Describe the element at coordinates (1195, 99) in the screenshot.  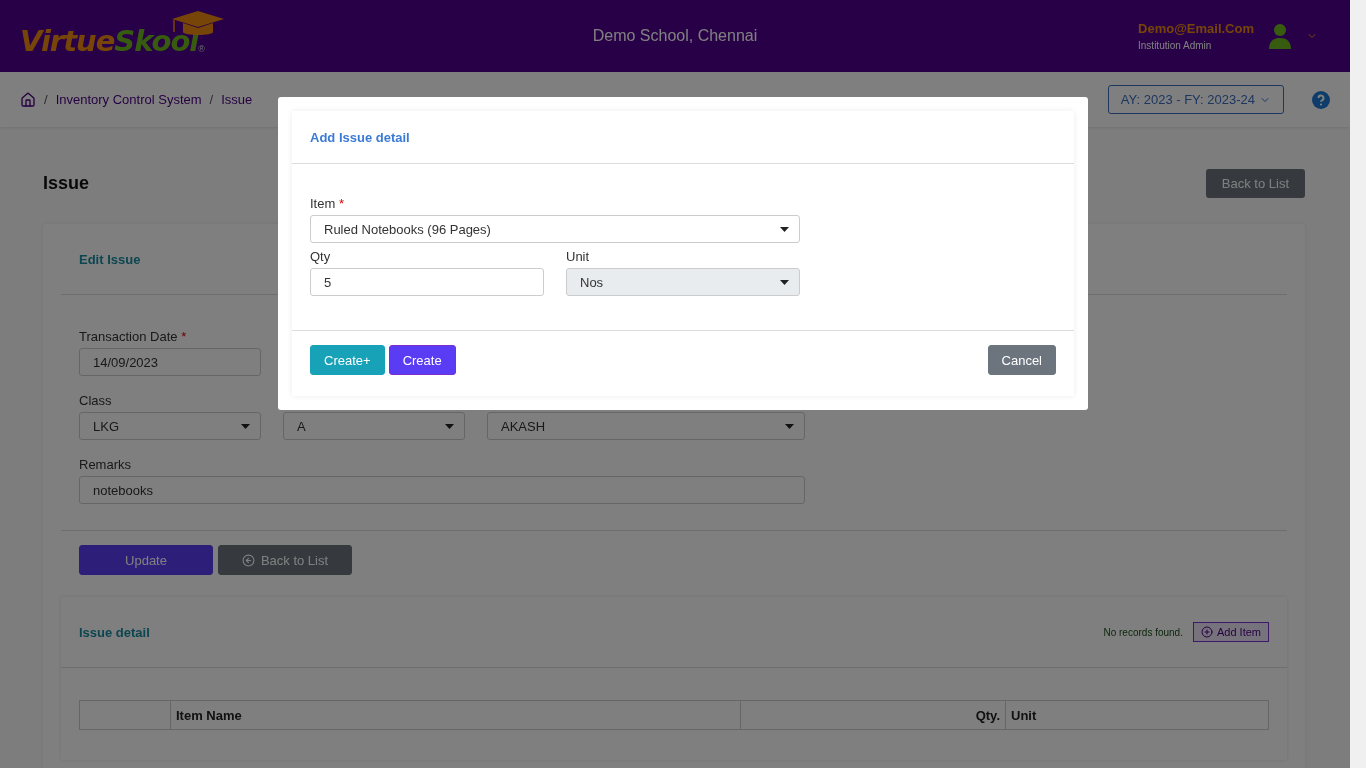
I see `academic-year-dropdown: AY: 2023 - FY: 2023-24` at that location.